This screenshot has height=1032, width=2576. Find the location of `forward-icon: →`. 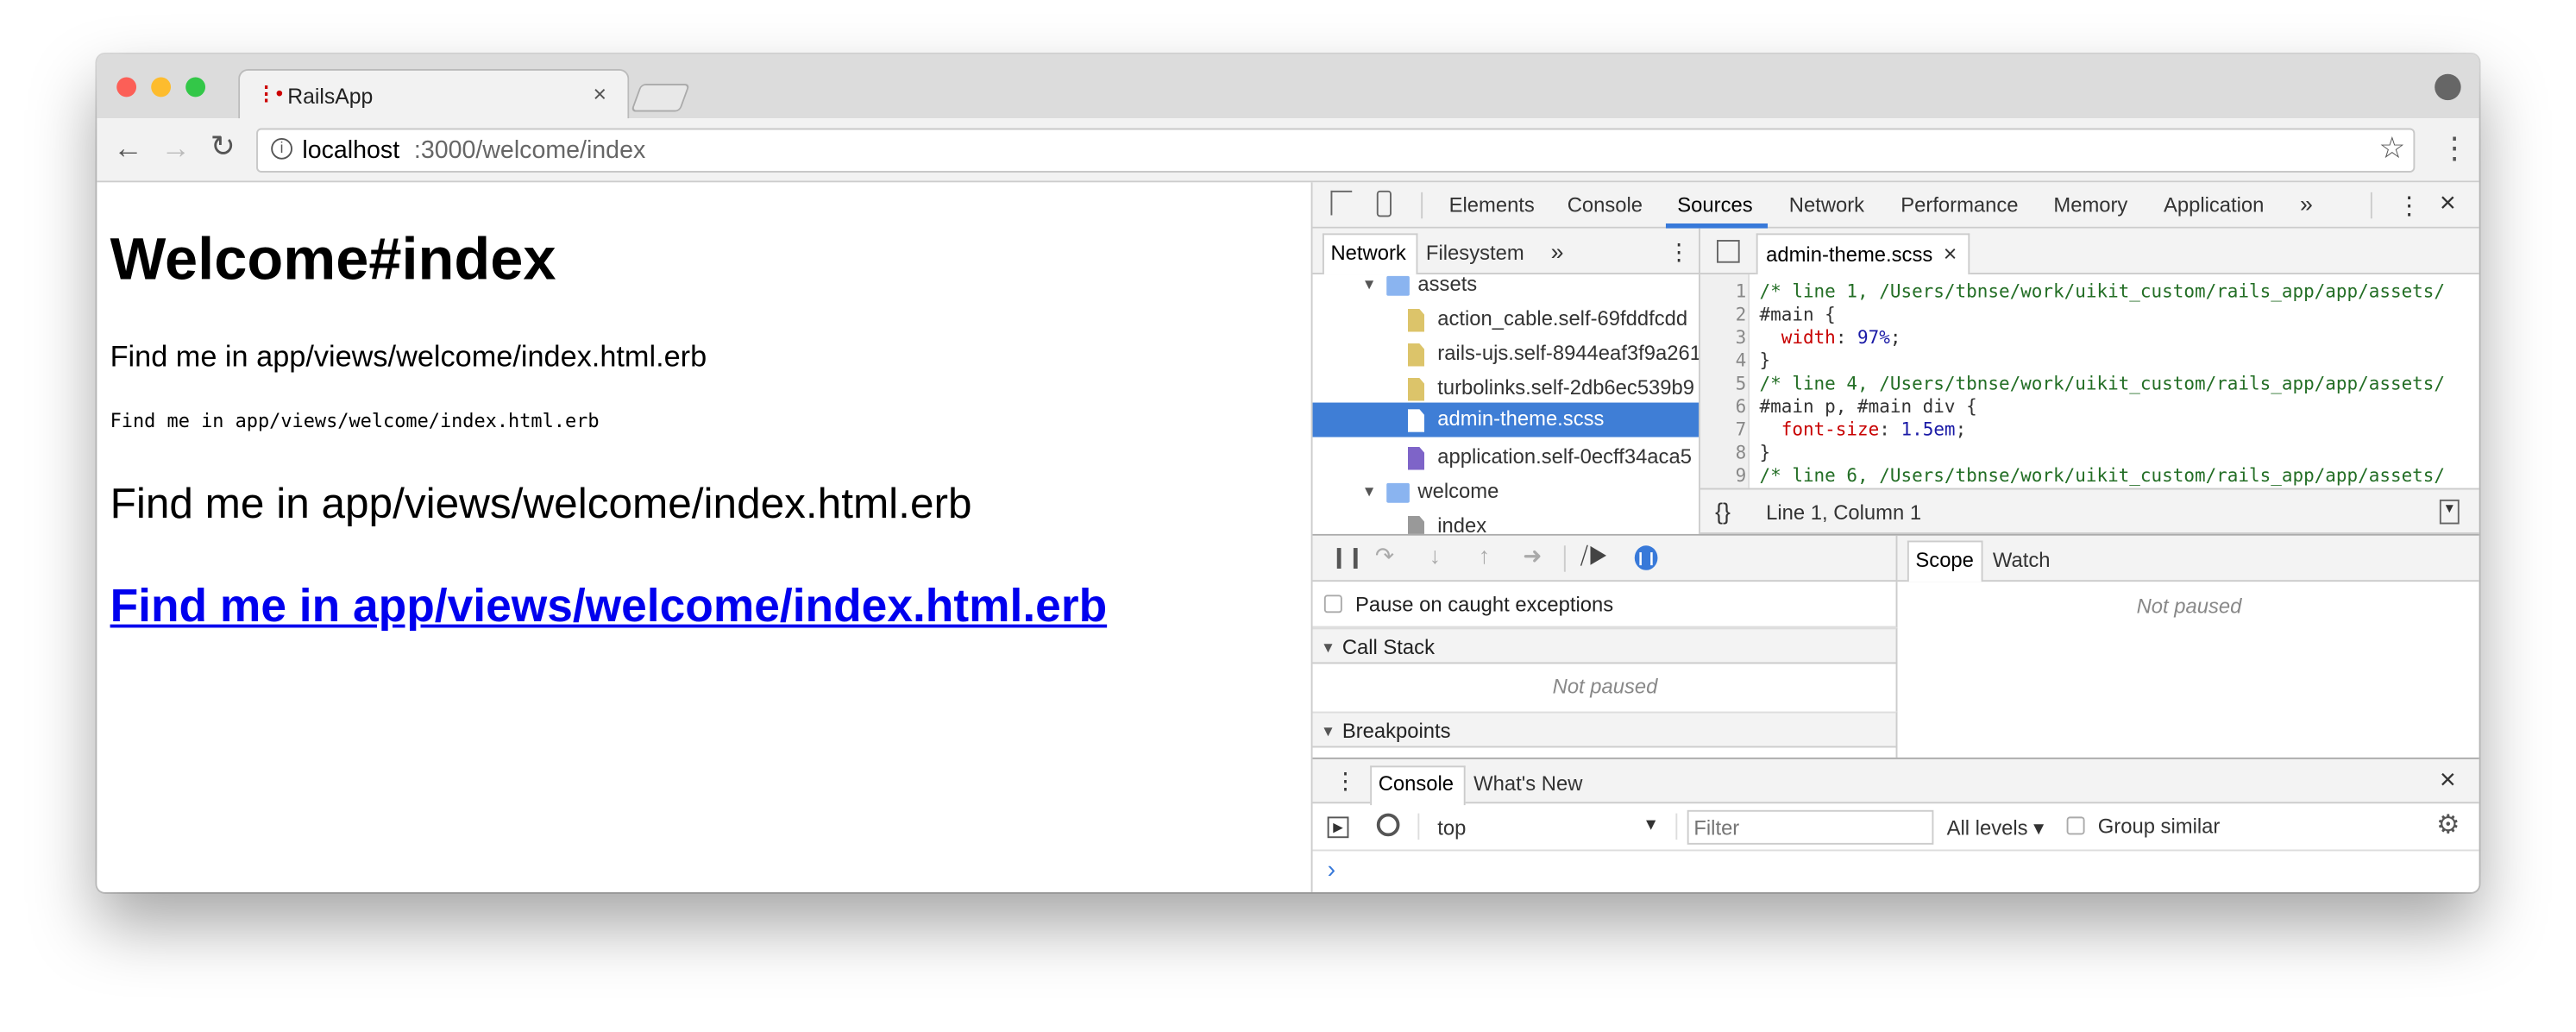

forward-icon: → is located at coordinates (176, 148).